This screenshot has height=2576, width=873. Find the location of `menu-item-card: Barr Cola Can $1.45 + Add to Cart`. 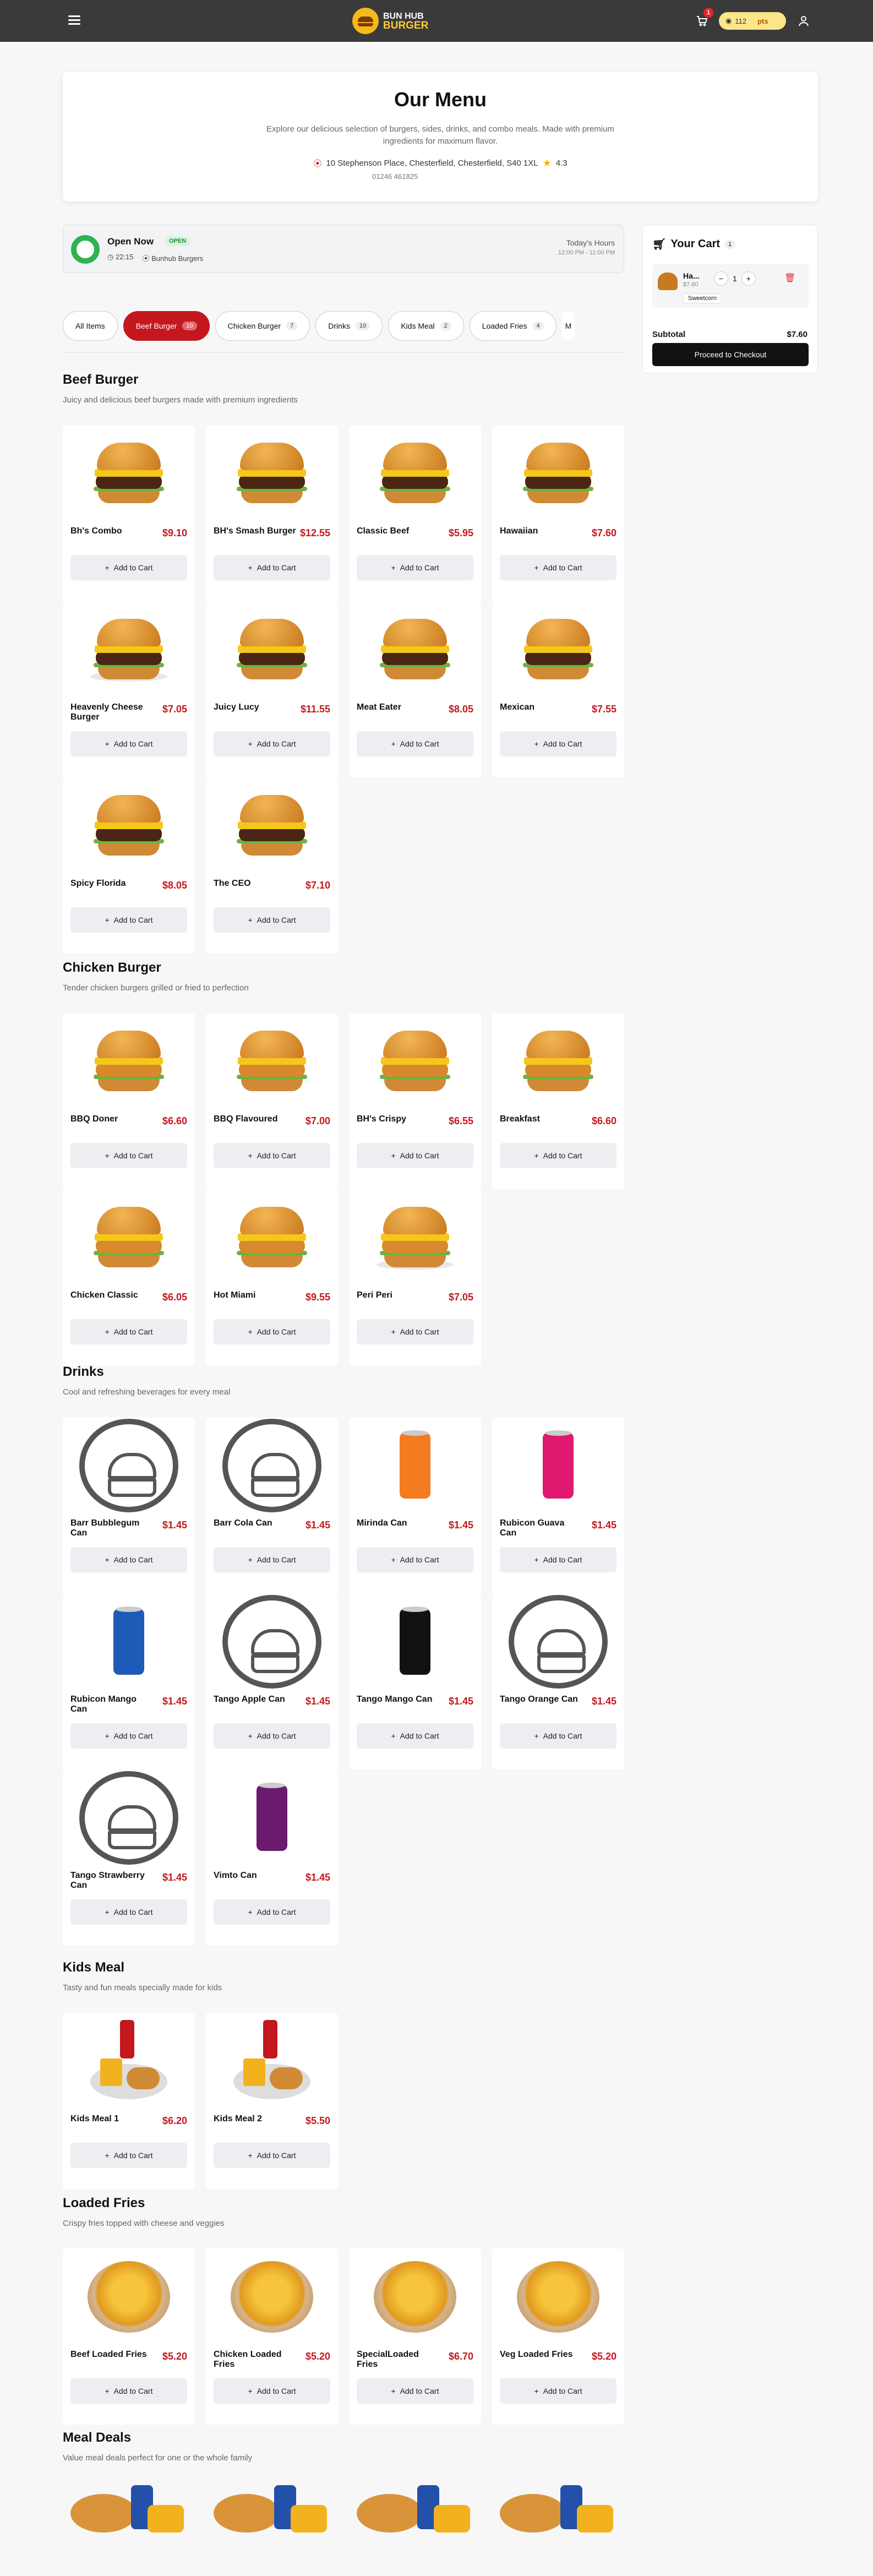

menu-item-card: Barr Cola Can $1.45 + Add to Cart is located at coordinates (272, 1505).